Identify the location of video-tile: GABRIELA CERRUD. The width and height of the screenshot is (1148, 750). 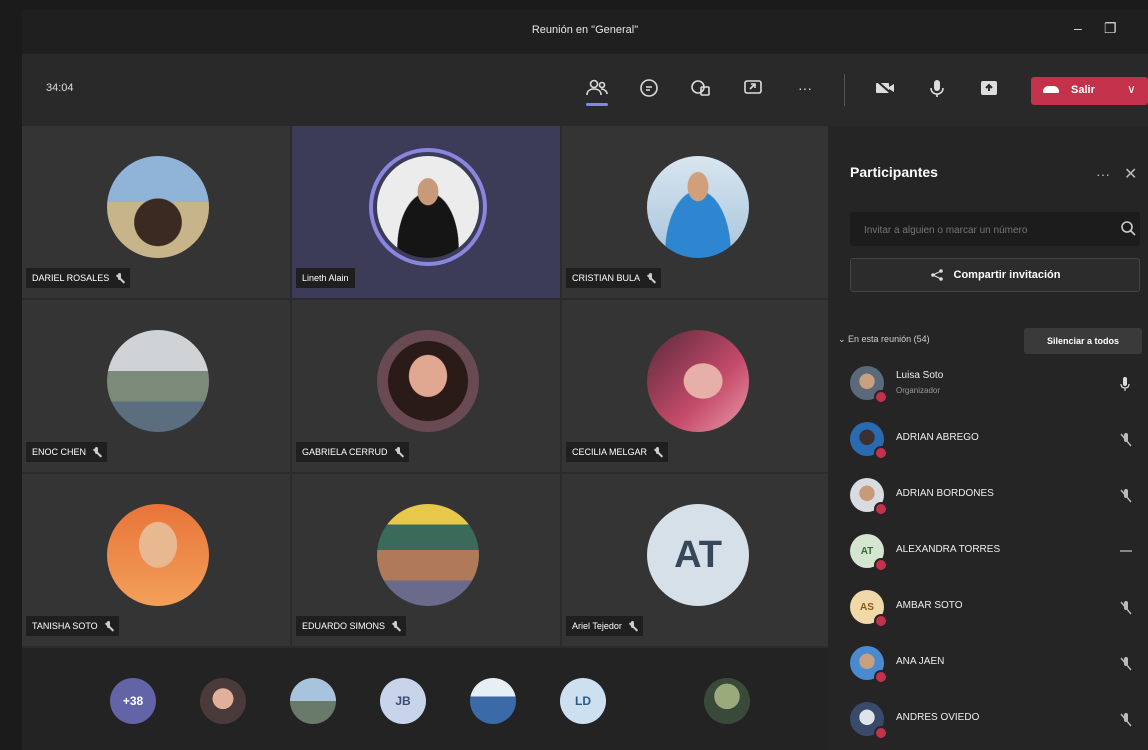
(427, 387).